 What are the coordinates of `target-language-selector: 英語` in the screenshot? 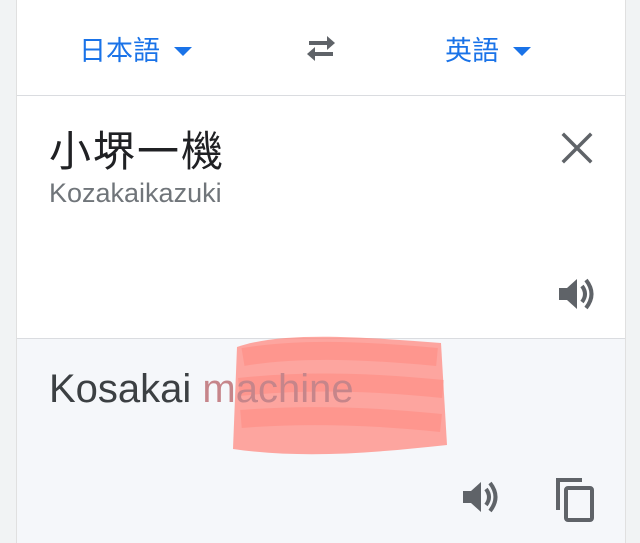 It's located at (488, 48).